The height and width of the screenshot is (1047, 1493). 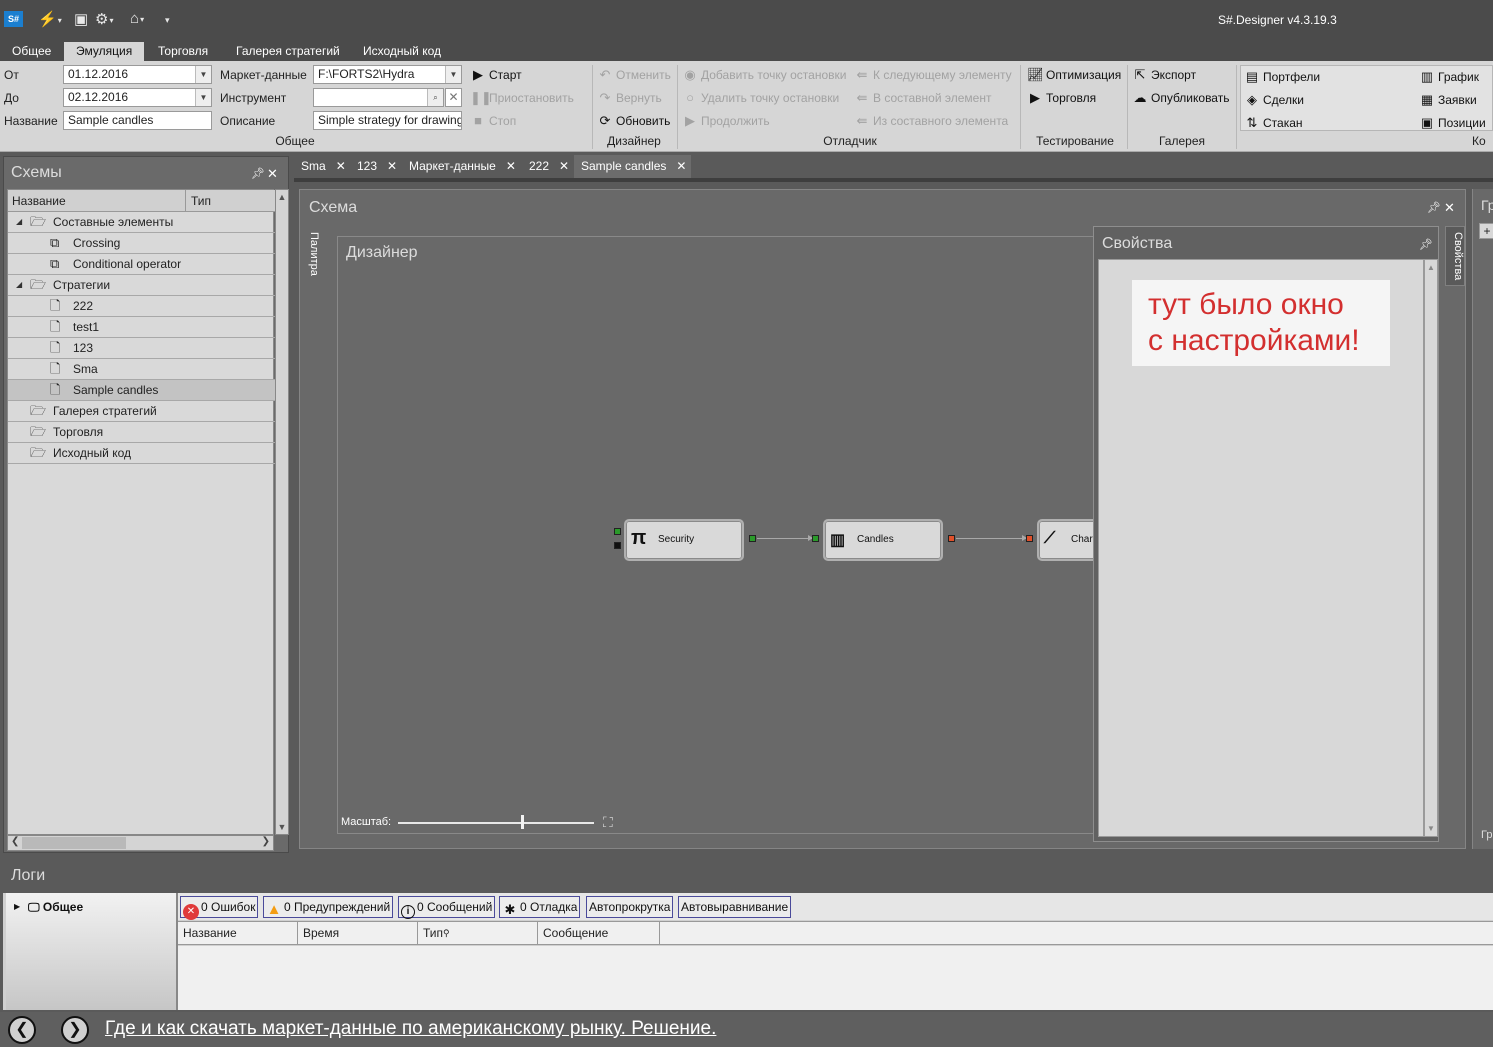 What do you see at coordinates (137, 97) in the screenshot?
I see `to-date-picker: 02.12.2016 ▼` at bounding box center [137, 97].